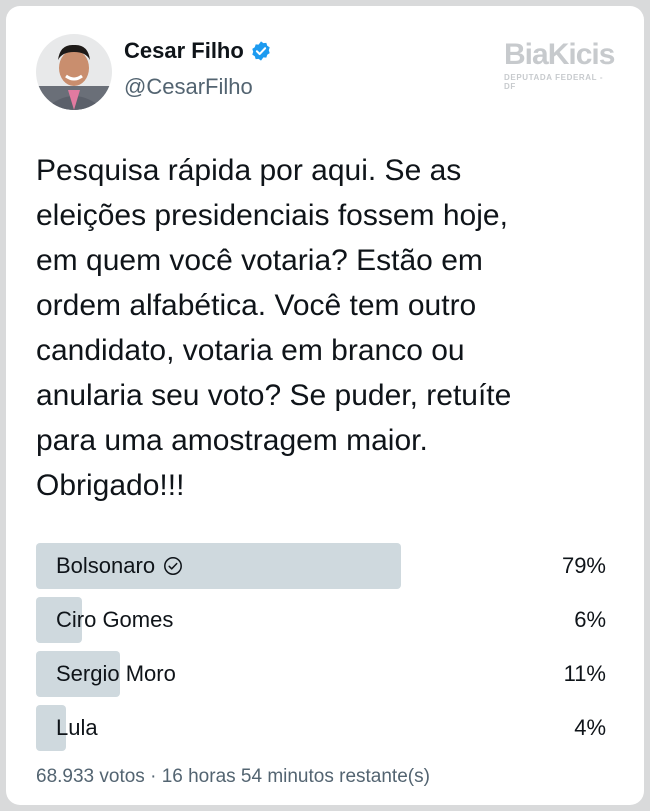 Image resolution: width=650 pixels, height=811 pixels. Describe the element at coordinates (321, 620) in the screenshot. I see `poll-option: Ciro Gomes 6%` at that location.